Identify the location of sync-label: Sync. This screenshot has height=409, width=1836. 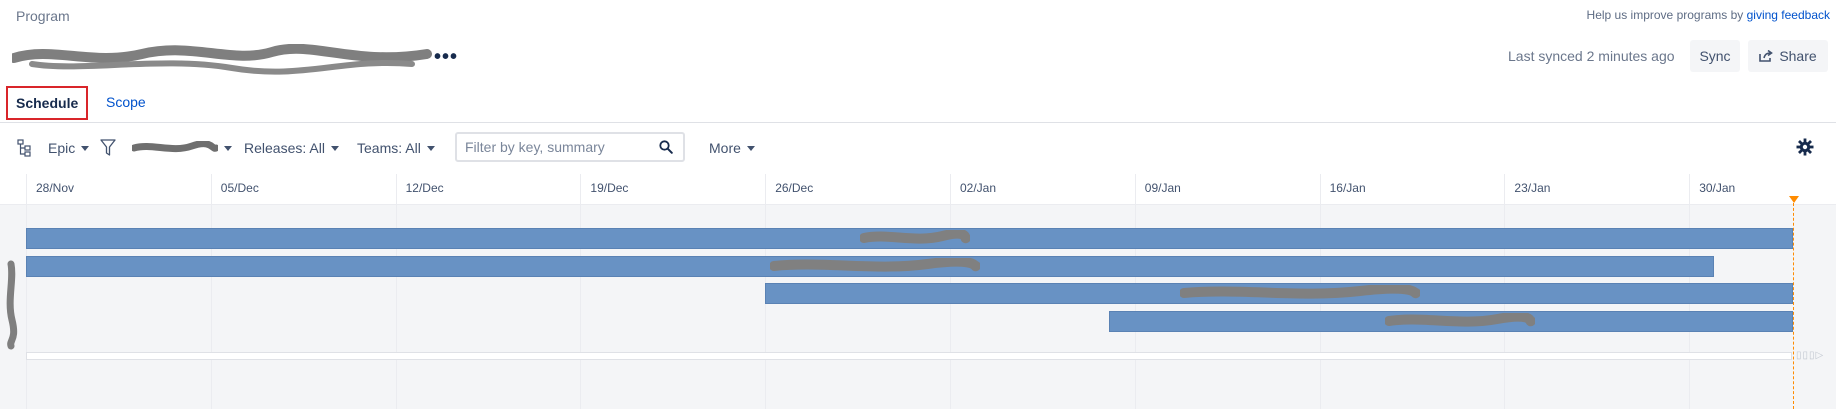
(1715, 56).